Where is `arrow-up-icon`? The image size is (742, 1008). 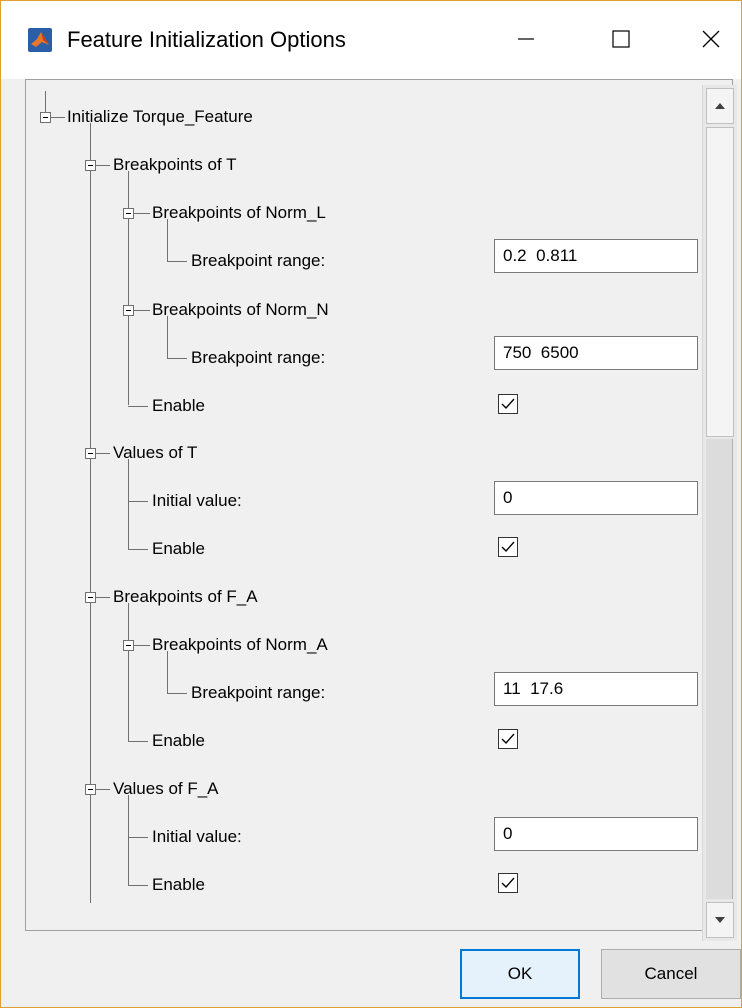 arrow-up-icon is located at coordinates (720, 106).